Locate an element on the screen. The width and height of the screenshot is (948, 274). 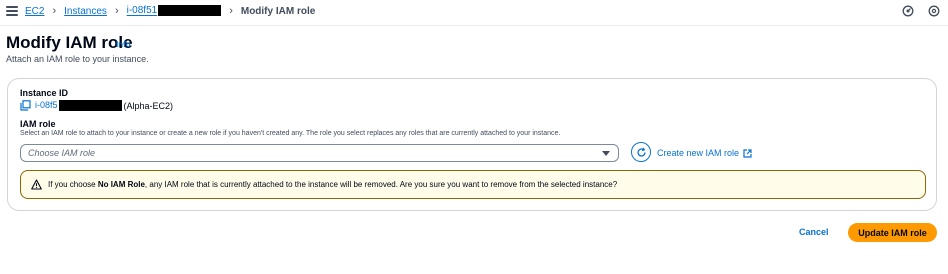
warning-icon is located at coordinates (36, 184).